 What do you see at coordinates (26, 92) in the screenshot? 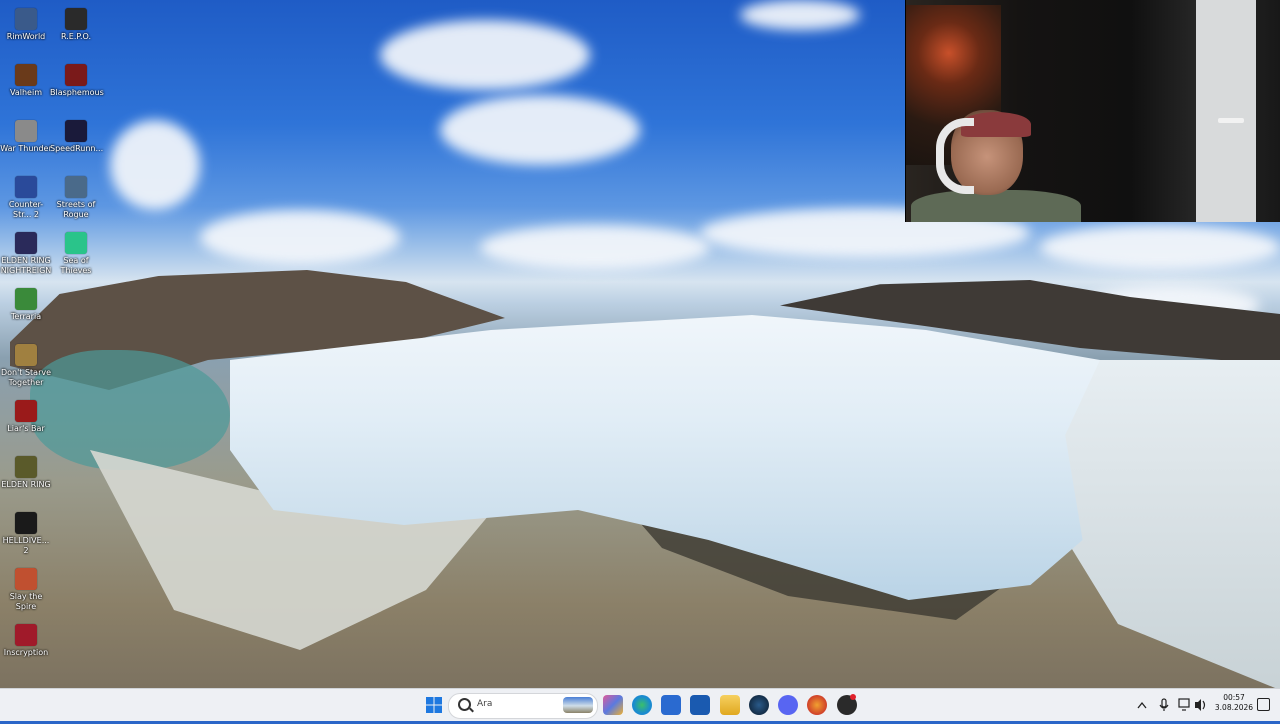
I see `desktop-icon-label: Valheim` at bounding box center [26, 92].